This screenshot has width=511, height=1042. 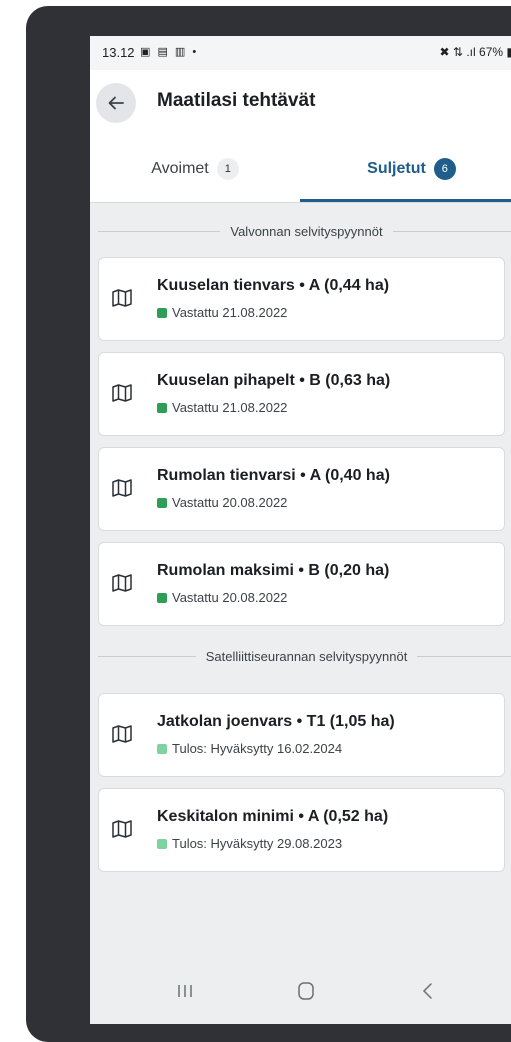 I want to click on system-nav-bar, so click(x=300, y=991).